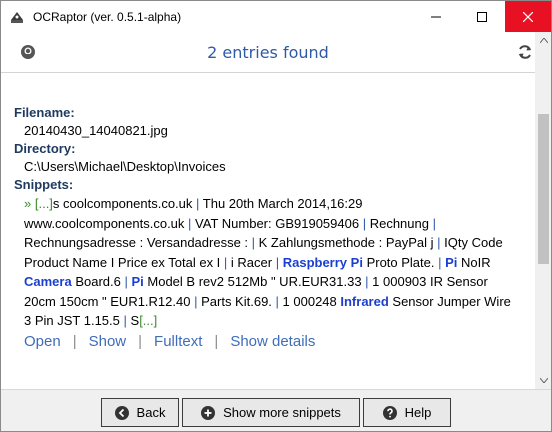 The height and width of the screenshot is (432, 552). I want to click on maximize-button, so click(482, 16).